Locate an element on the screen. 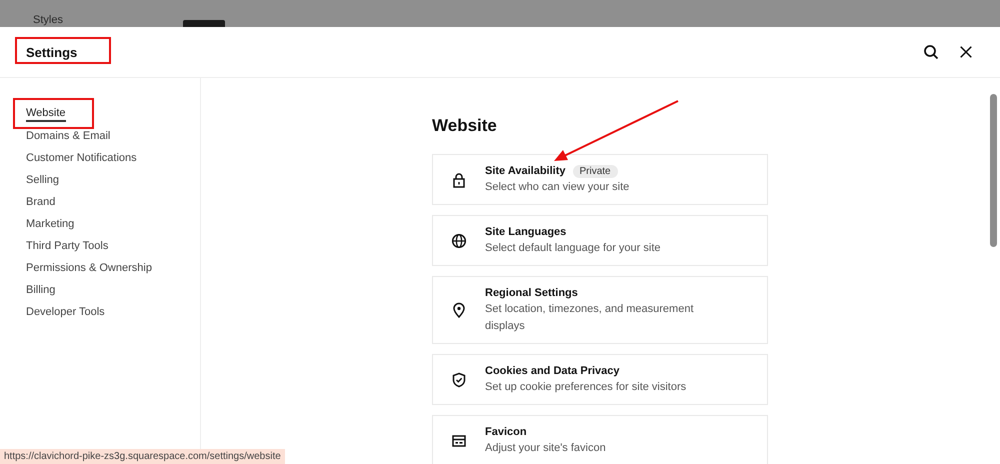  close-icon is located at coordinates (966, 52).